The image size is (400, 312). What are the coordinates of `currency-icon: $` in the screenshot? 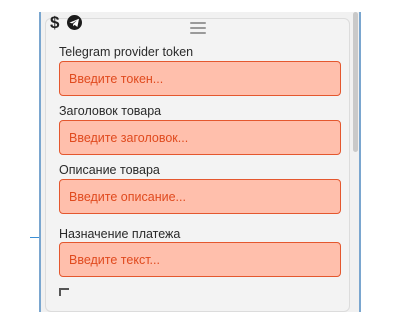 It's located at (55, 22).